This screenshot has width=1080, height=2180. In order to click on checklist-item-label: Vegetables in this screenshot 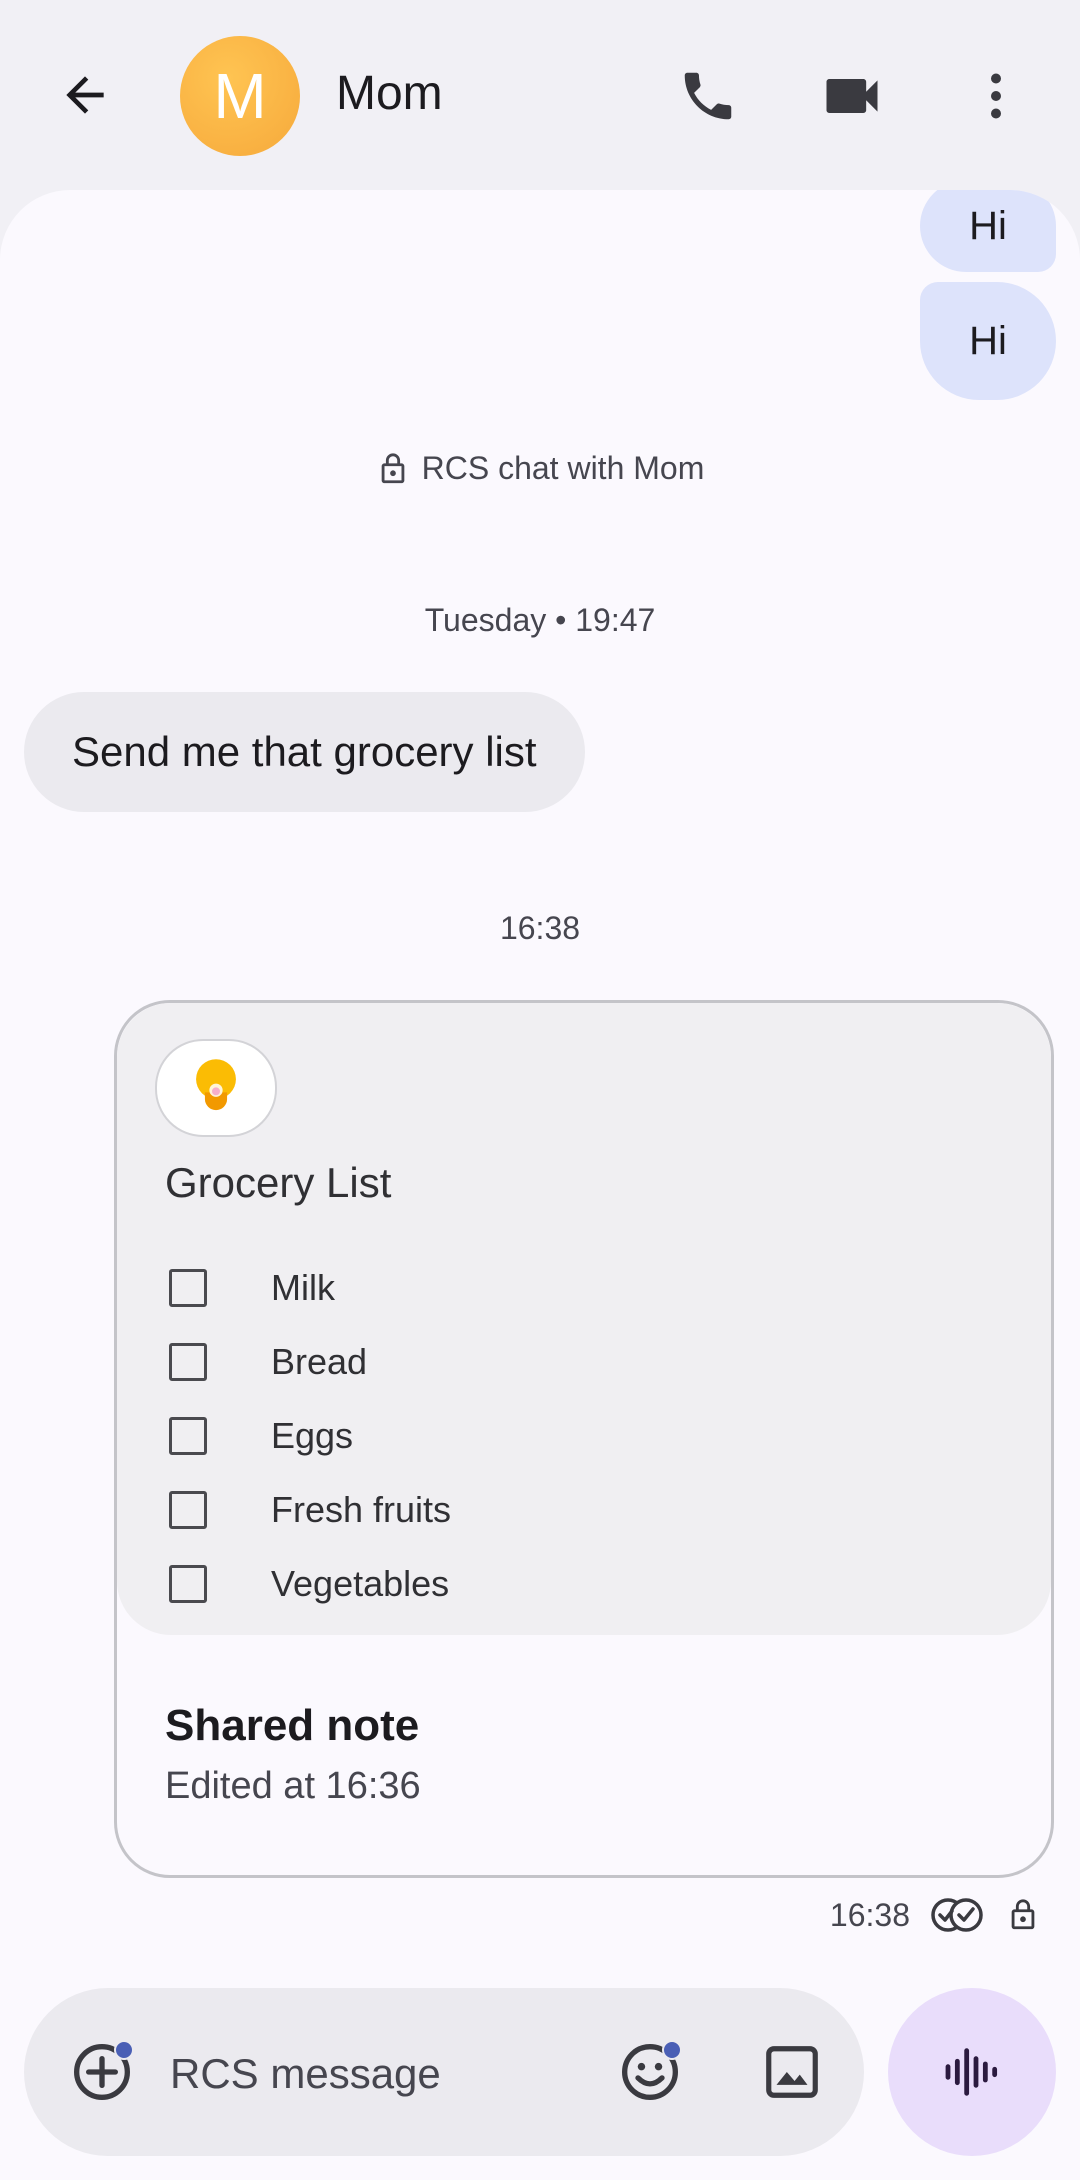, I will do `click(360, 1583)`.